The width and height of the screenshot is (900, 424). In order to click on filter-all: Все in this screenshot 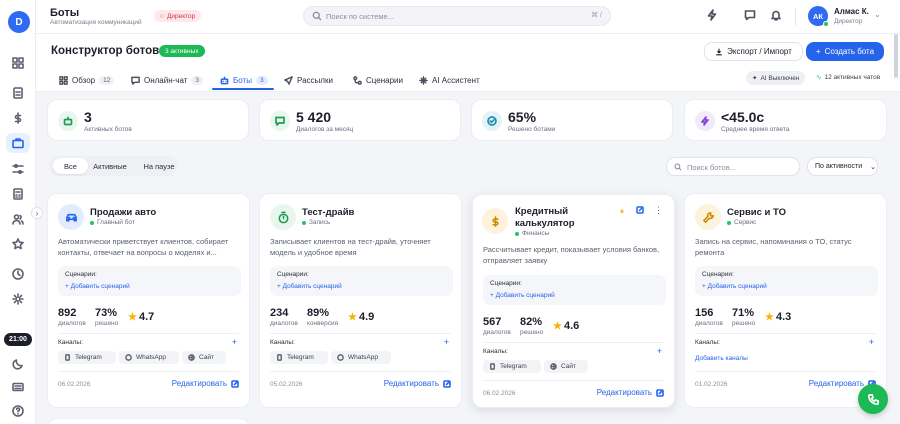, I will do `click(70, 166)`.